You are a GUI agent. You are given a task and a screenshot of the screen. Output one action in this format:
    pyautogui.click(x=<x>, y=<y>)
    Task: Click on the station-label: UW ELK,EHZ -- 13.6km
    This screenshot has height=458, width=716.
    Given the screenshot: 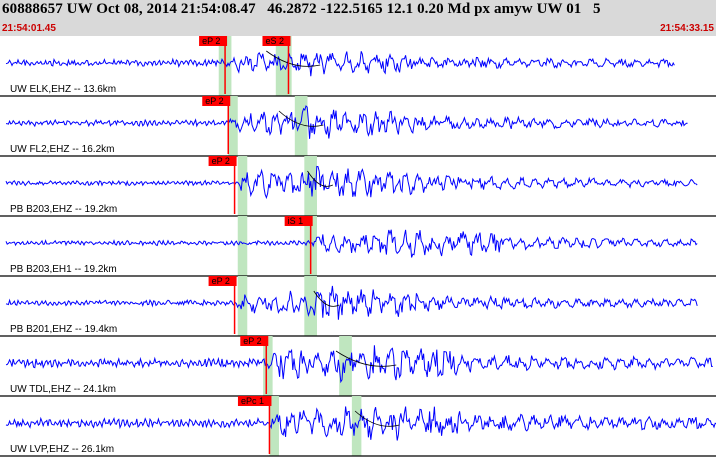 What is the action you would take?
    pyautogui.click(x=63, y=89)
    